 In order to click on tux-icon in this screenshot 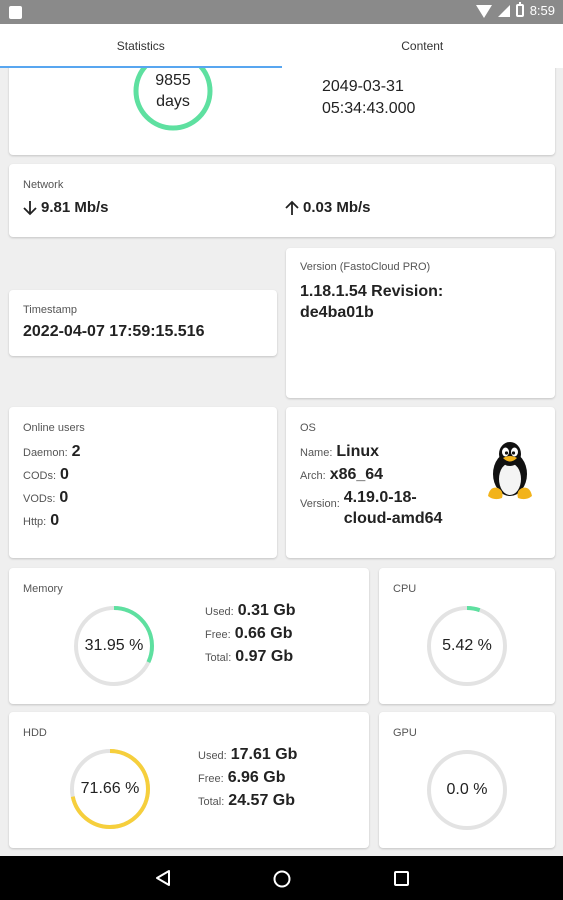, I will do `click(510, 471)`.